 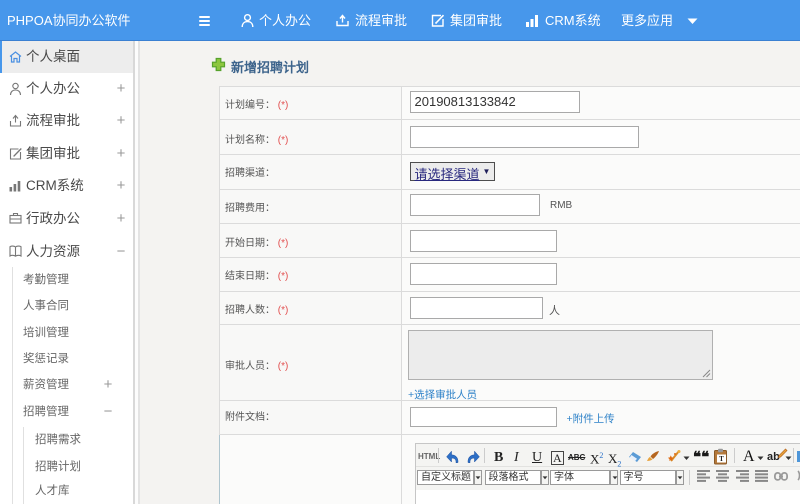 What do you see at coordinates (721, 459) in the screenshot?
I see `svg-text: T` at bounding box center [721, 459].